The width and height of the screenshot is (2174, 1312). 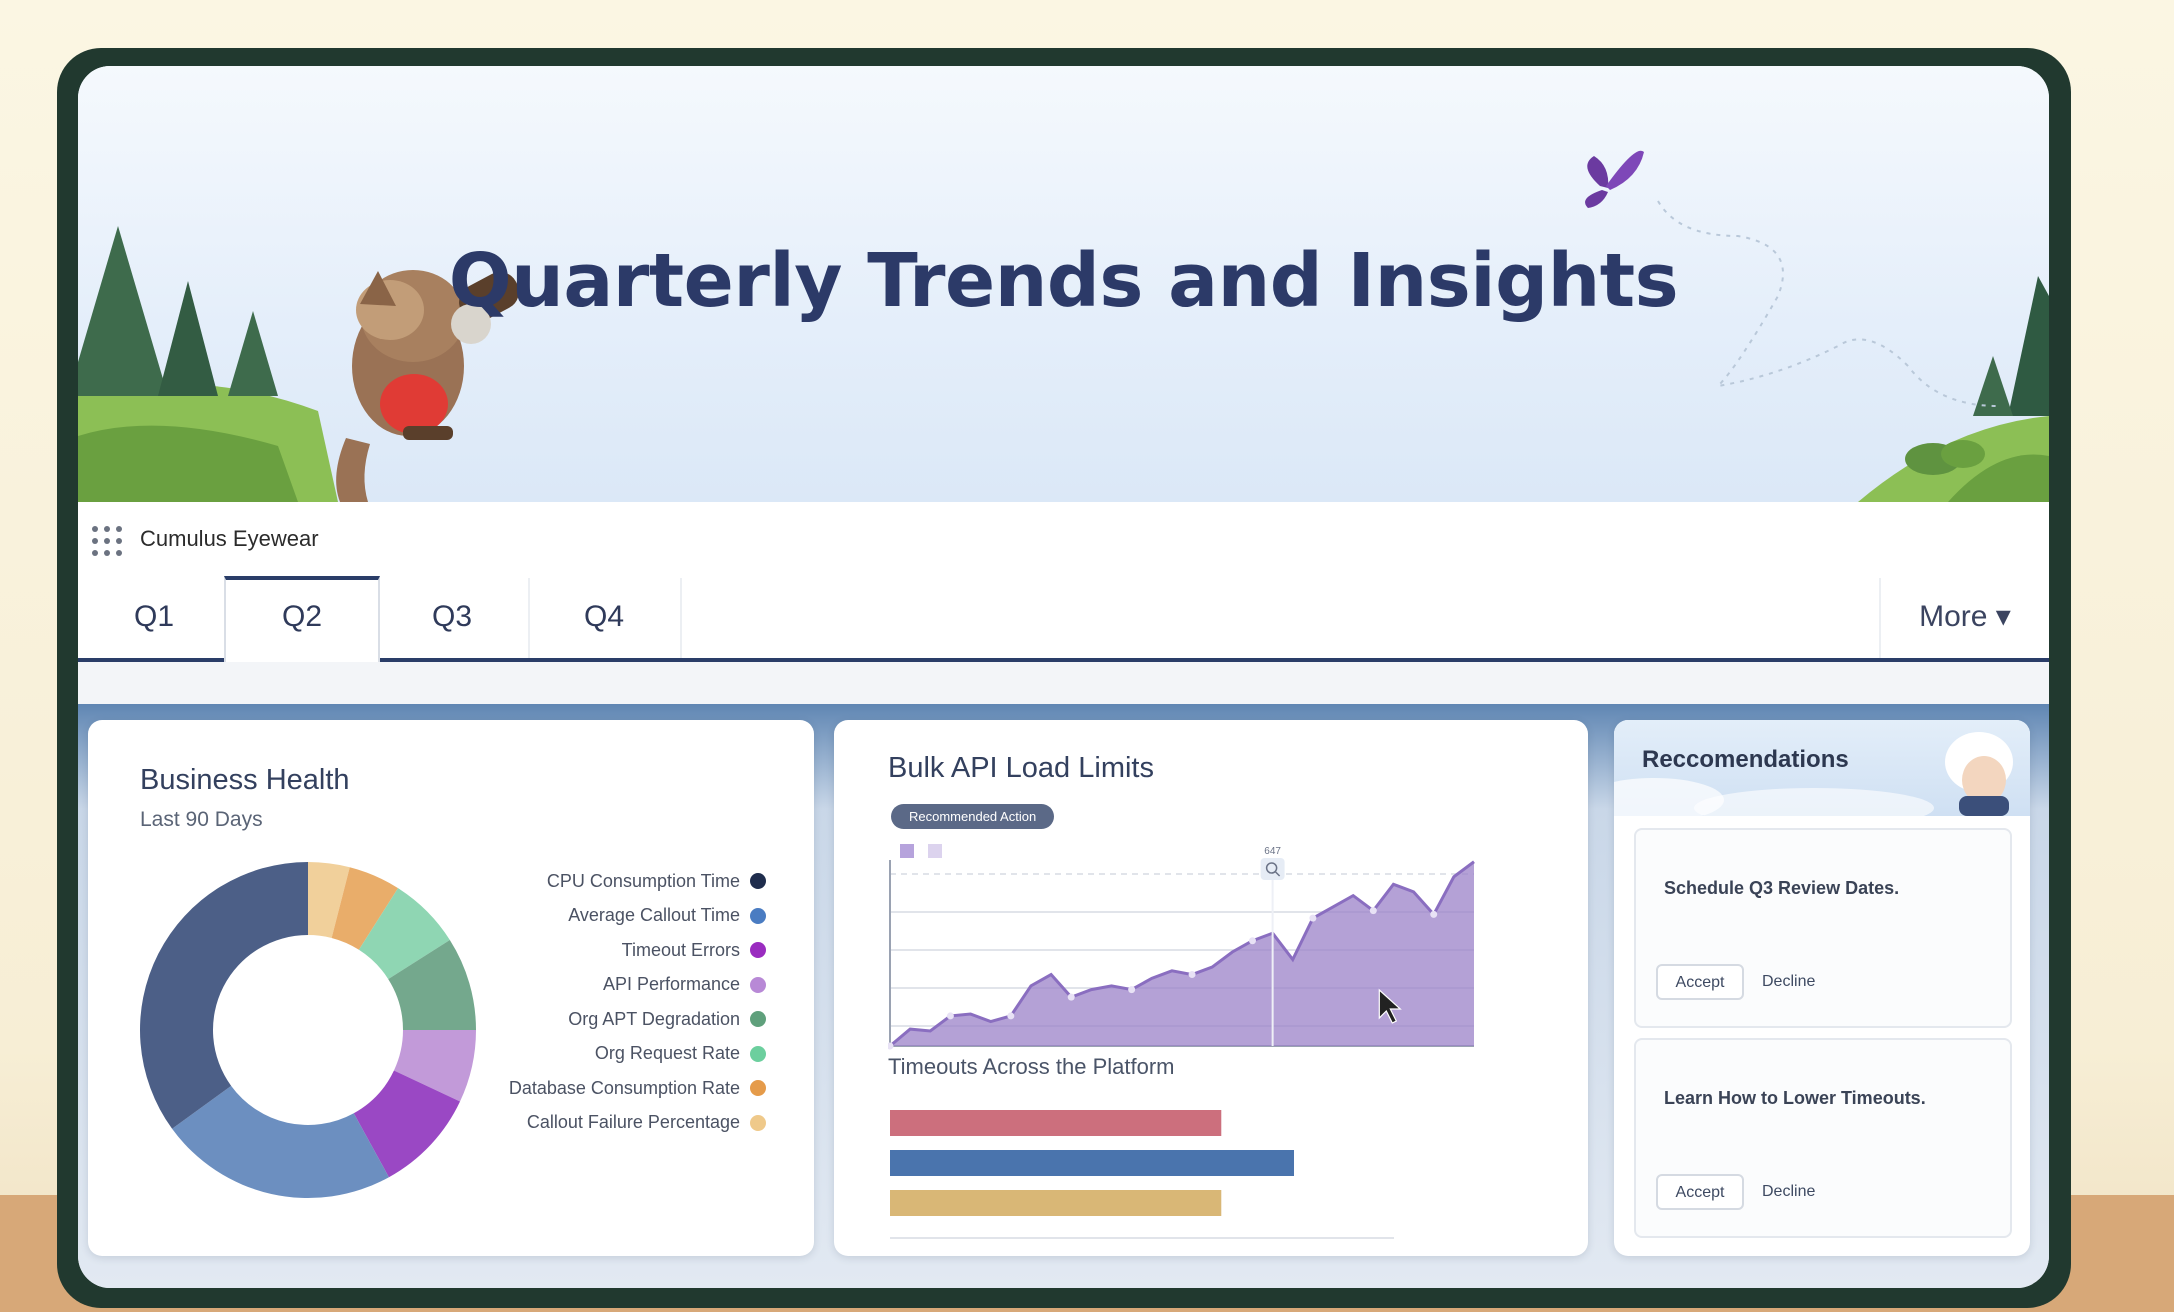 I want to click on legend-item: Org APT Degradation, so click(x=667, y=1019).